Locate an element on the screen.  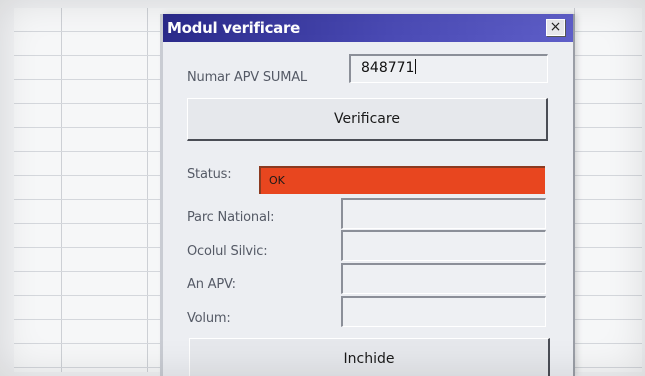
close-button: Inchide is located at coordinates (369, 357).